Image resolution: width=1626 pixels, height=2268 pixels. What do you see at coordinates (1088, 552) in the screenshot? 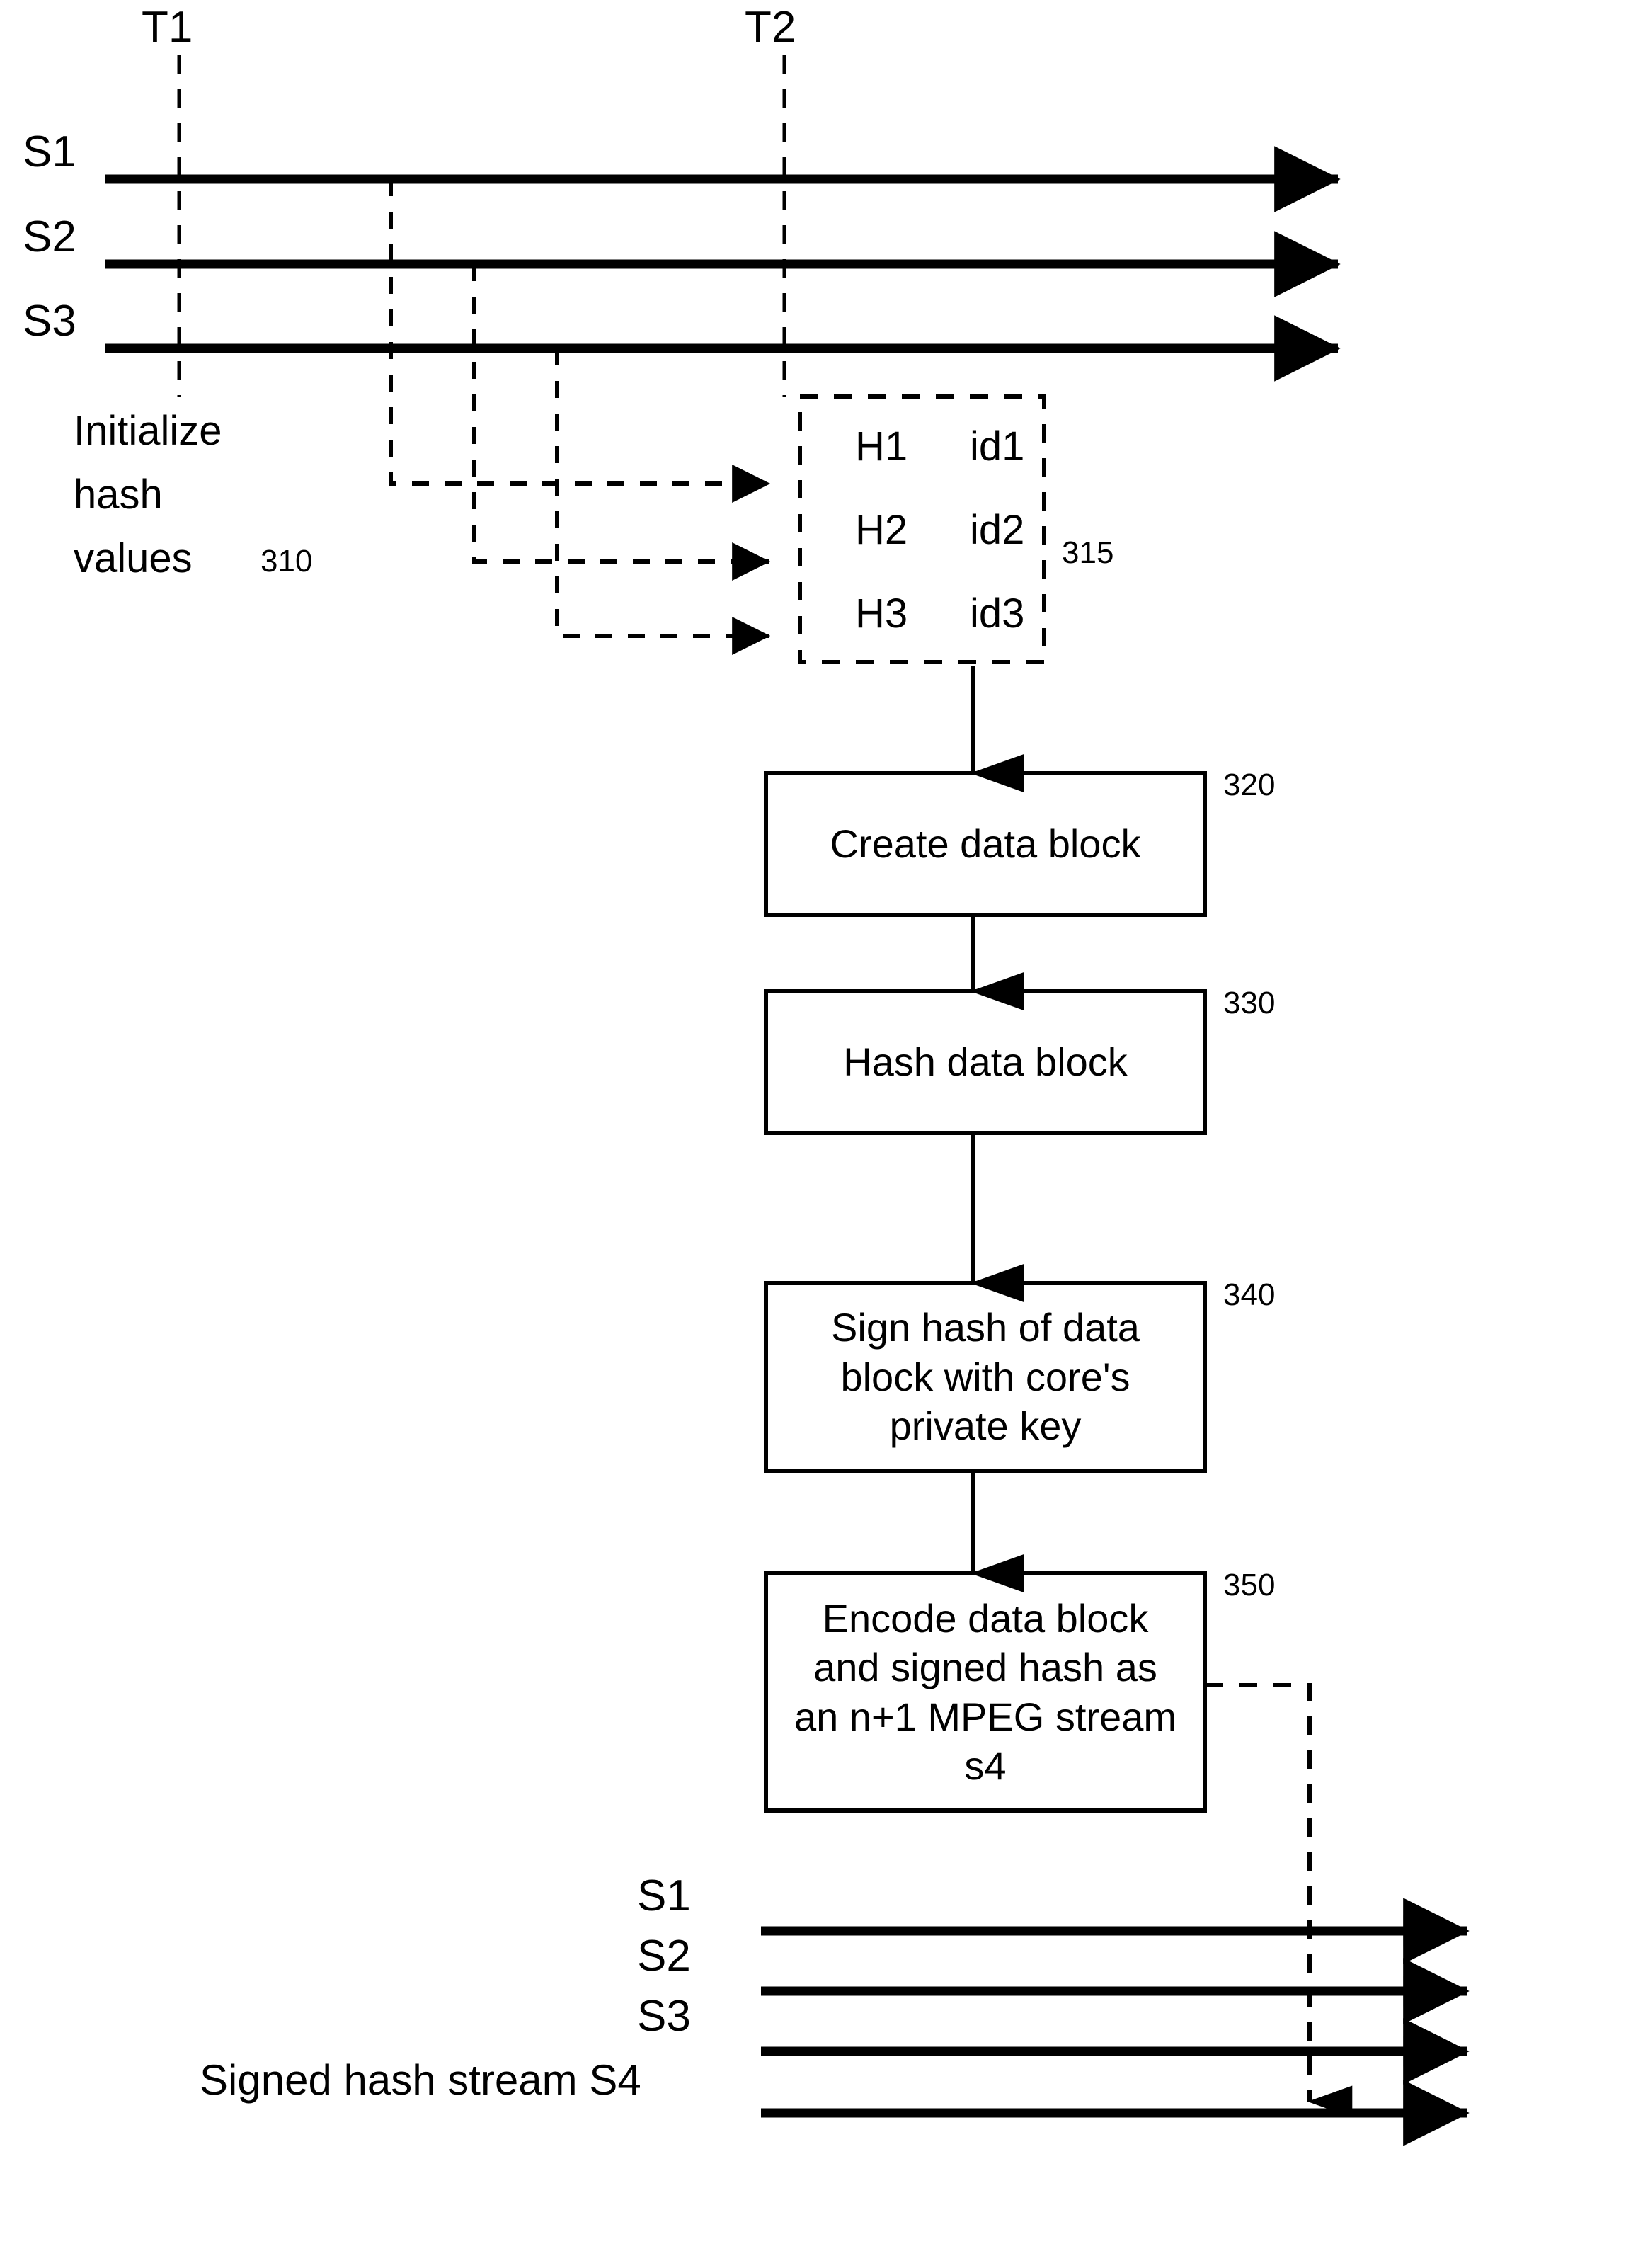
I see `reference-numeral-315: 315` at bounding box center [1088, 552].